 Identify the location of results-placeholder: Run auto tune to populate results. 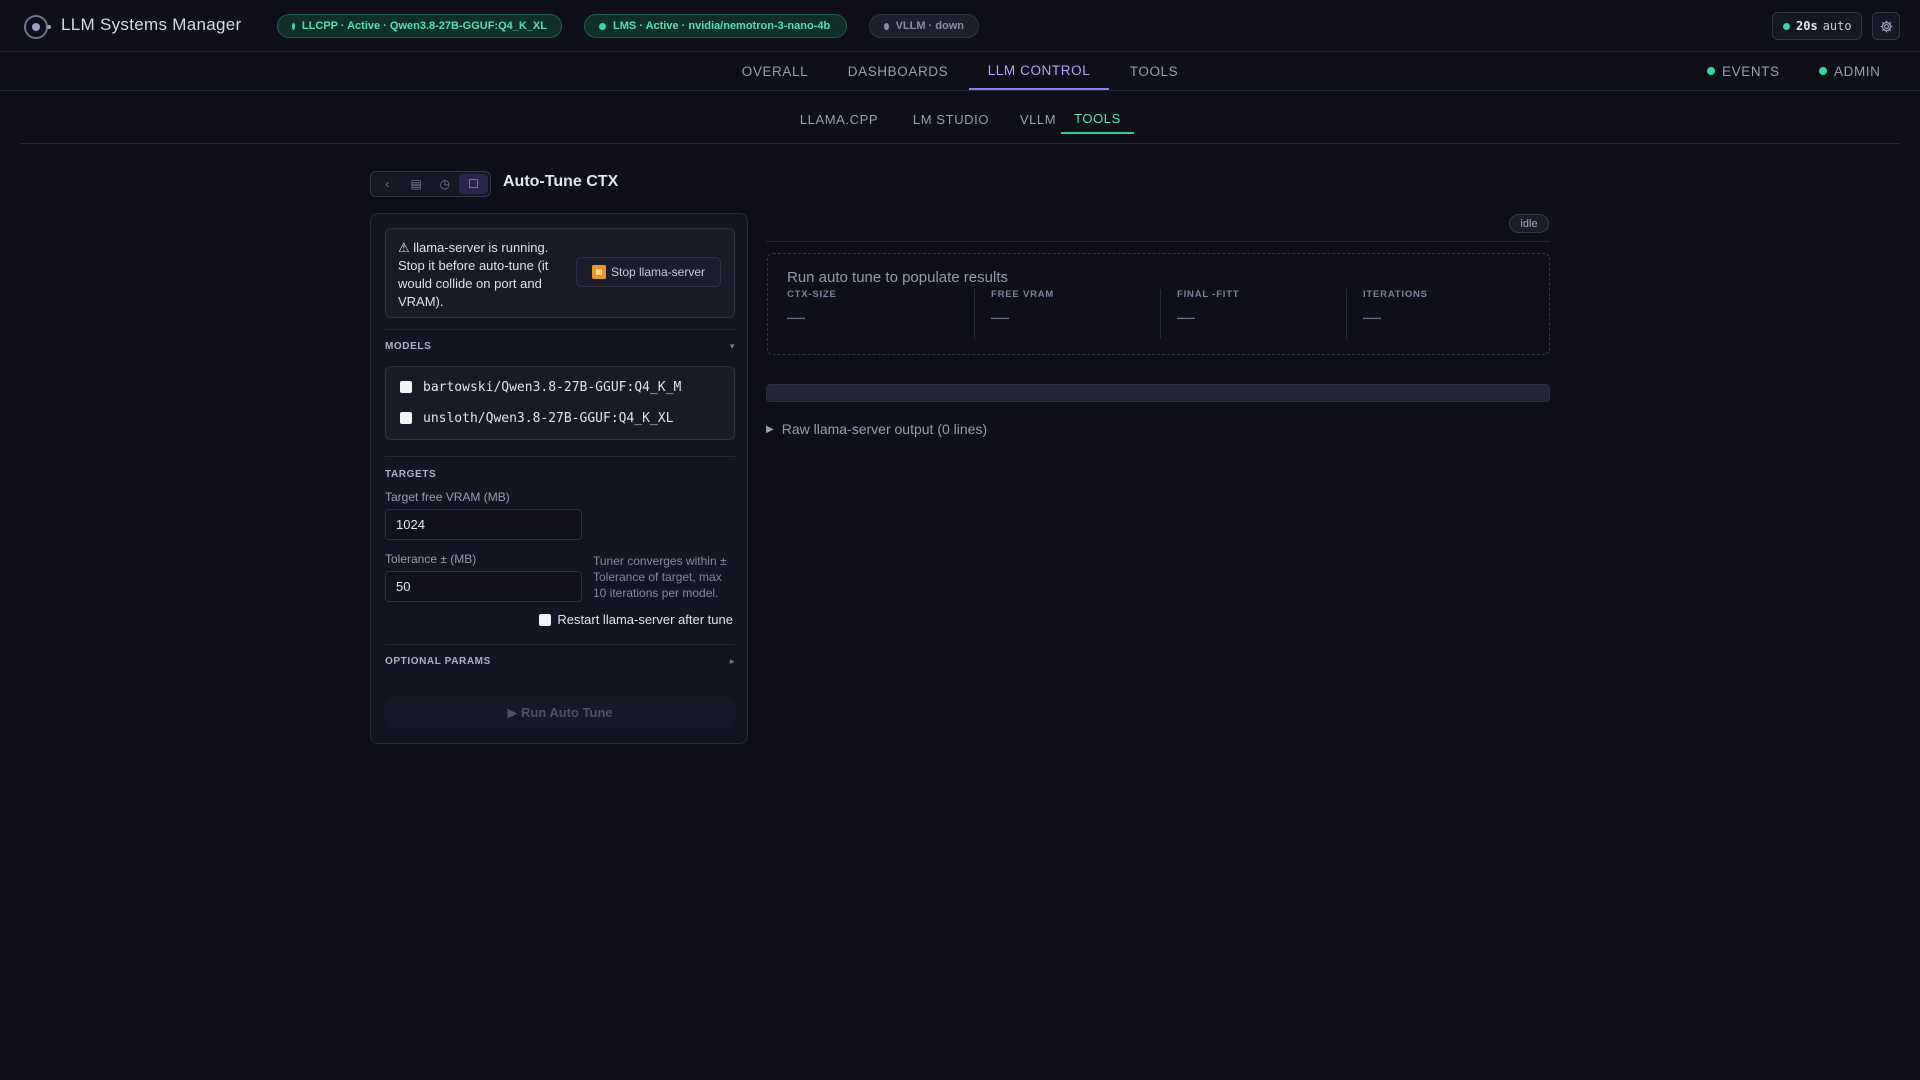
(897, 277).